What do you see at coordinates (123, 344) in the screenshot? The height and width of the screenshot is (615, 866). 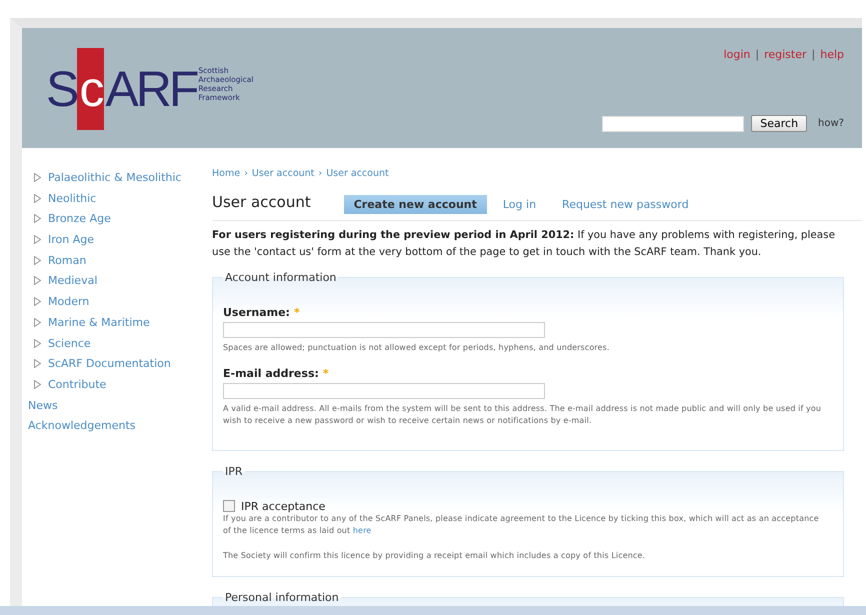 I see `sidebar-link: Science` at bounding box center [123, 344].